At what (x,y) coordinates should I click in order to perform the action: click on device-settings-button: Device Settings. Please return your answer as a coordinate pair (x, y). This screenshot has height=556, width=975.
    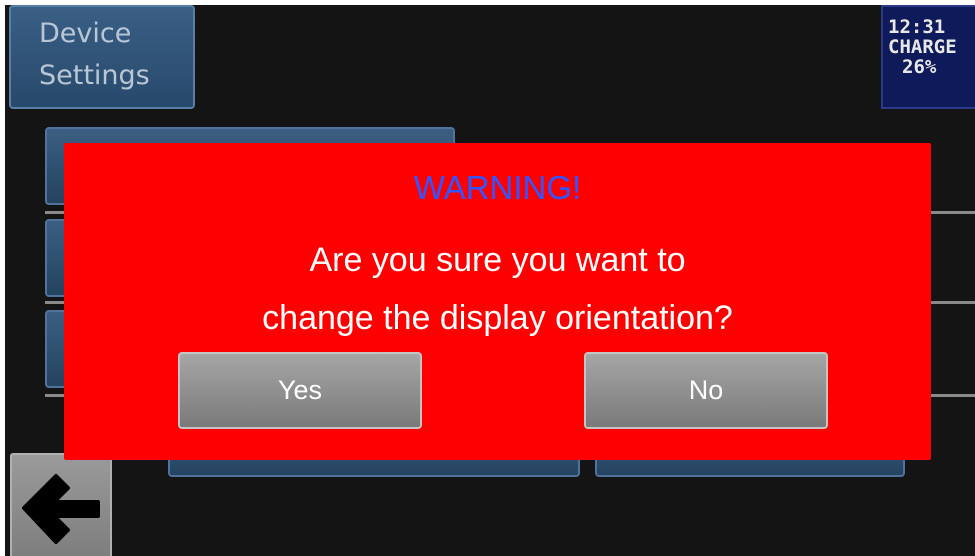
    Looking at the image, I should click on (102, 57).